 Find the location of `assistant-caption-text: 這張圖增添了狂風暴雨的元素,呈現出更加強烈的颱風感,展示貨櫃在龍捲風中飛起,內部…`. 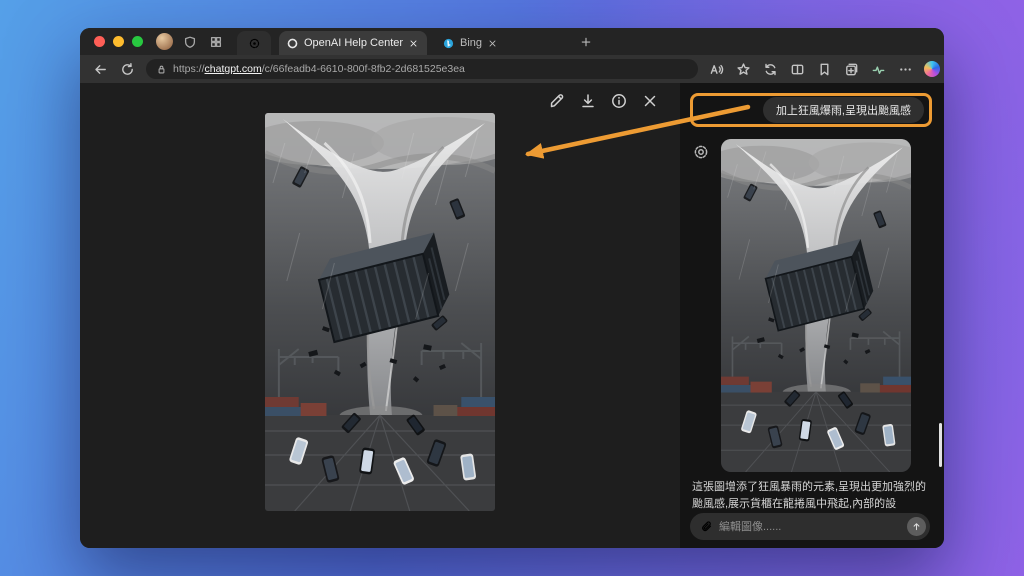

assistant-caption-text: 這張圖增添了狂風暴雨的元素,呈現出更加強烈的颱風感,展示貨櫃在龍捲風中飛起,內部… is located at coordinates (809, 496).